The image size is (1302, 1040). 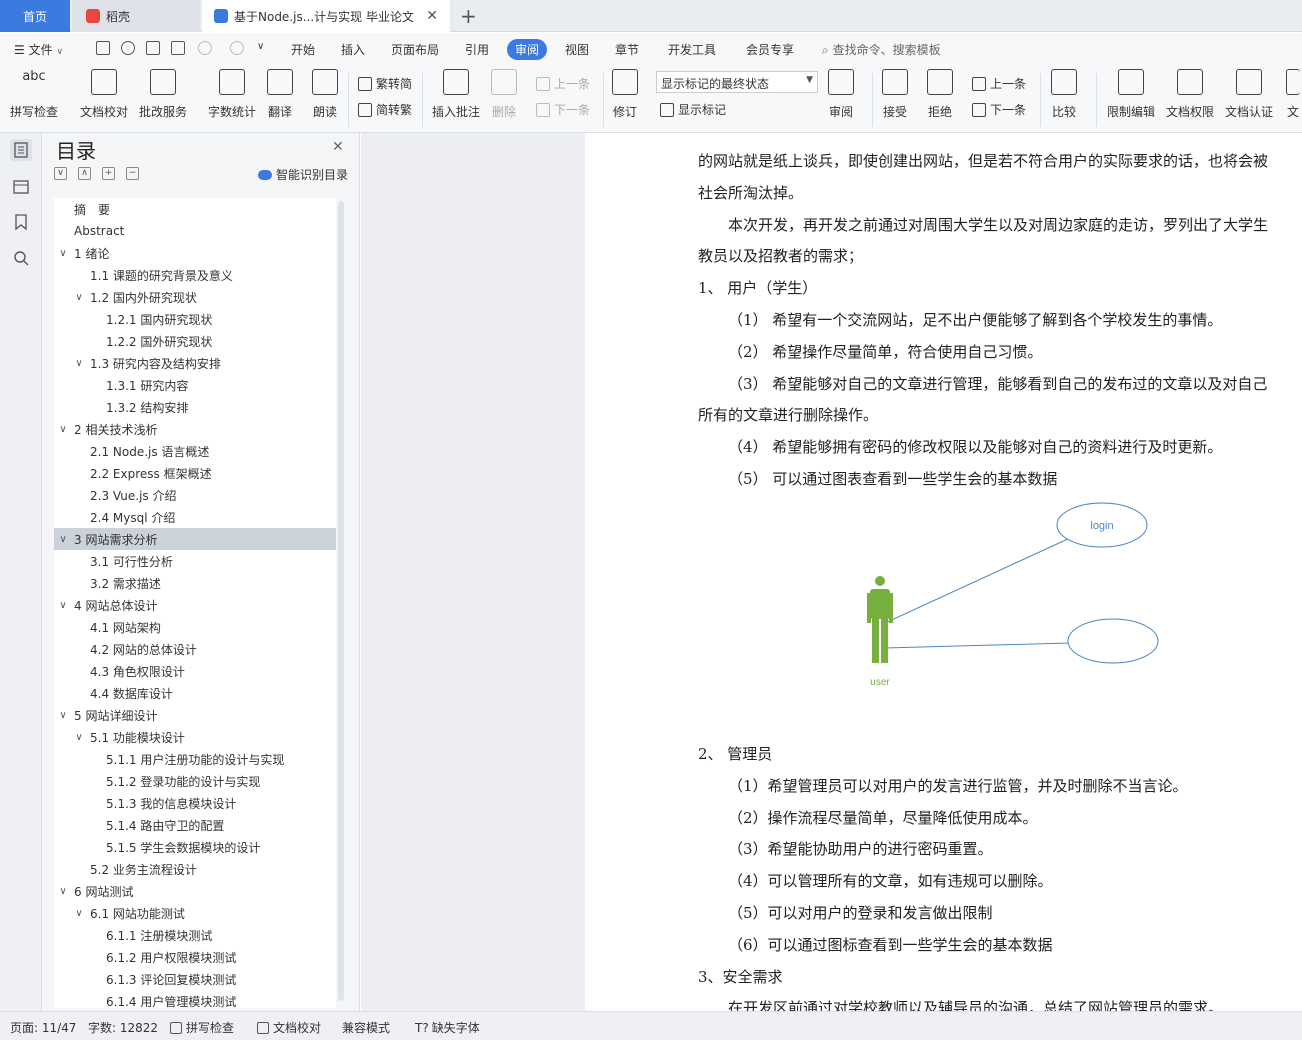 What do you see at coordinates (385, 83) in the screenshot?
I see `to-simplified-button: 繁转简` at bounding box center [385, 83].